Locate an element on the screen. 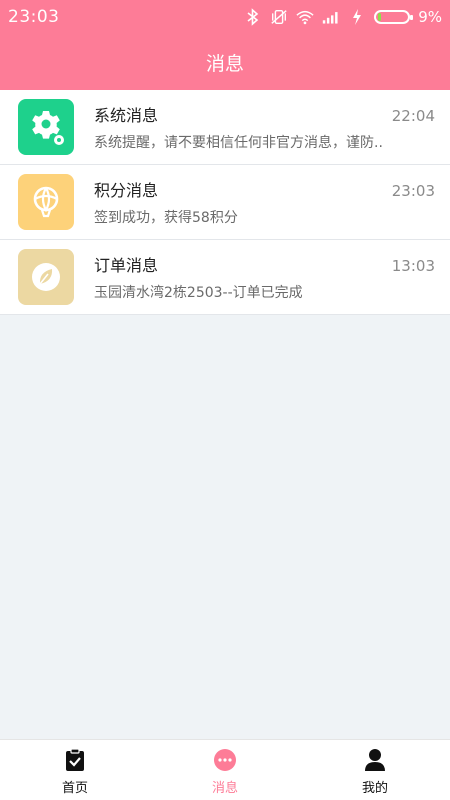 The image size is (450, 800). message-time: 22:04 is located at coordinates (413, 116).